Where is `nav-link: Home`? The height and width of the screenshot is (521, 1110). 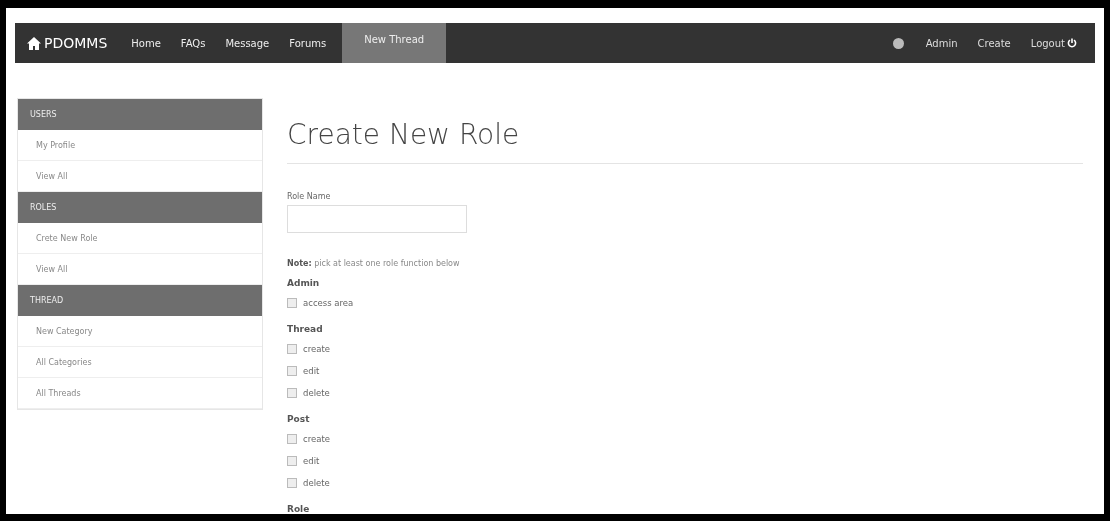 nav-link: Home is located at coordinates (146, 43).